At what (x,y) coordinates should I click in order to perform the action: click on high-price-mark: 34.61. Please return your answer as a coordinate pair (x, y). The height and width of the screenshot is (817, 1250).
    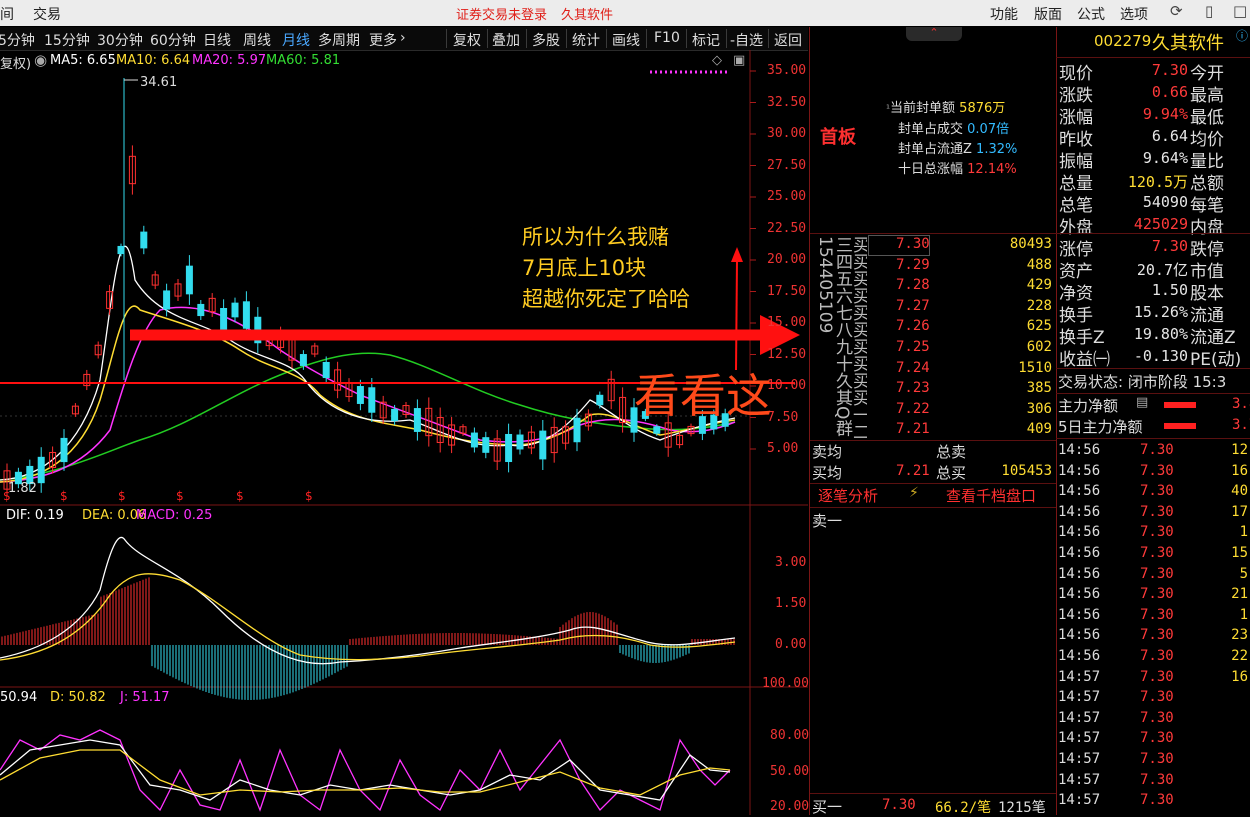
    Looking at the image, I should click on (158, 82).